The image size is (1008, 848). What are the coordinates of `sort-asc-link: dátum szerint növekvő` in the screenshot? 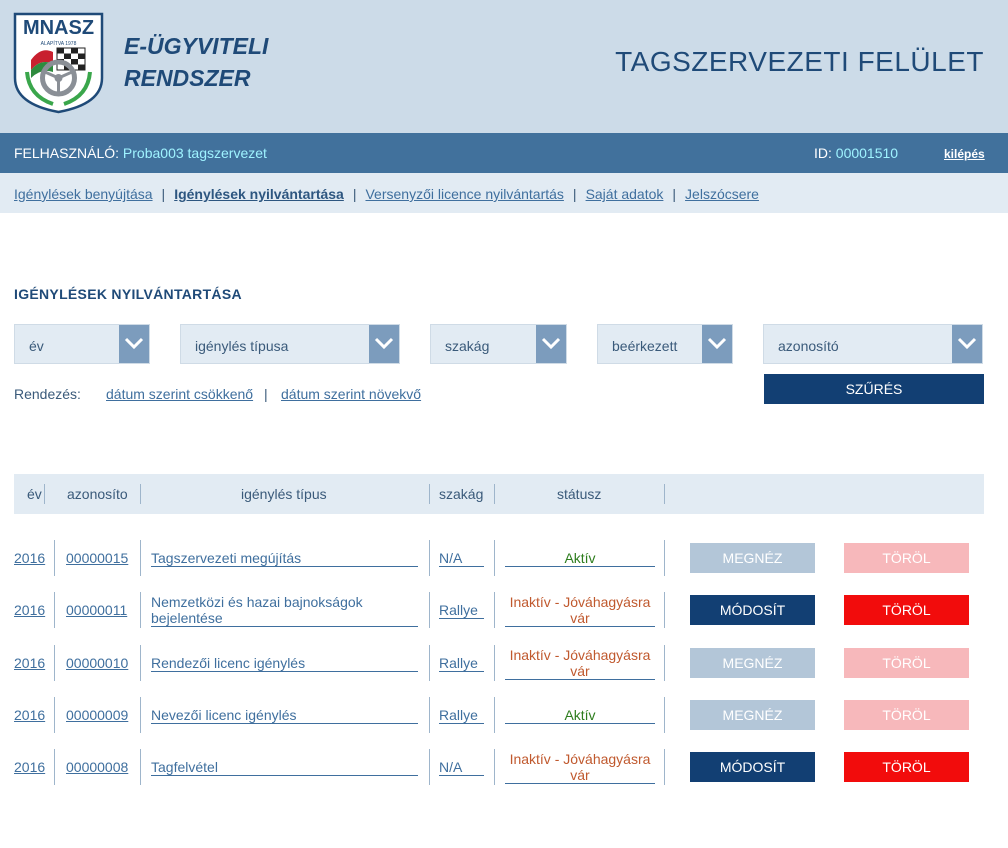 It's located at (351, 394).